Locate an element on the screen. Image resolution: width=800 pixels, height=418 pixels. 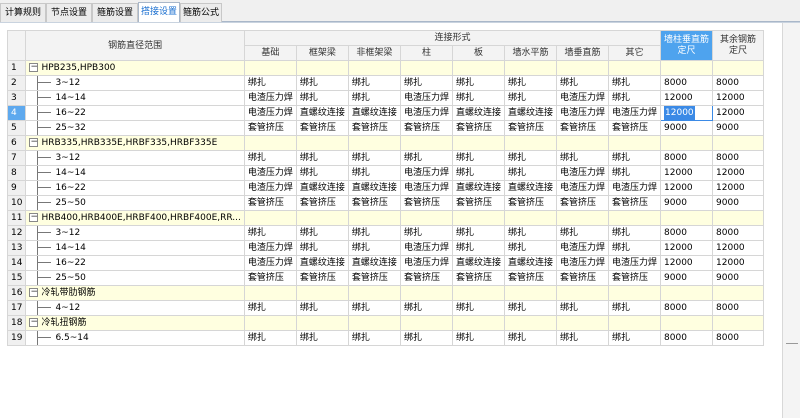
header-sub-column: 柱 is located at coordinates (426, 53).